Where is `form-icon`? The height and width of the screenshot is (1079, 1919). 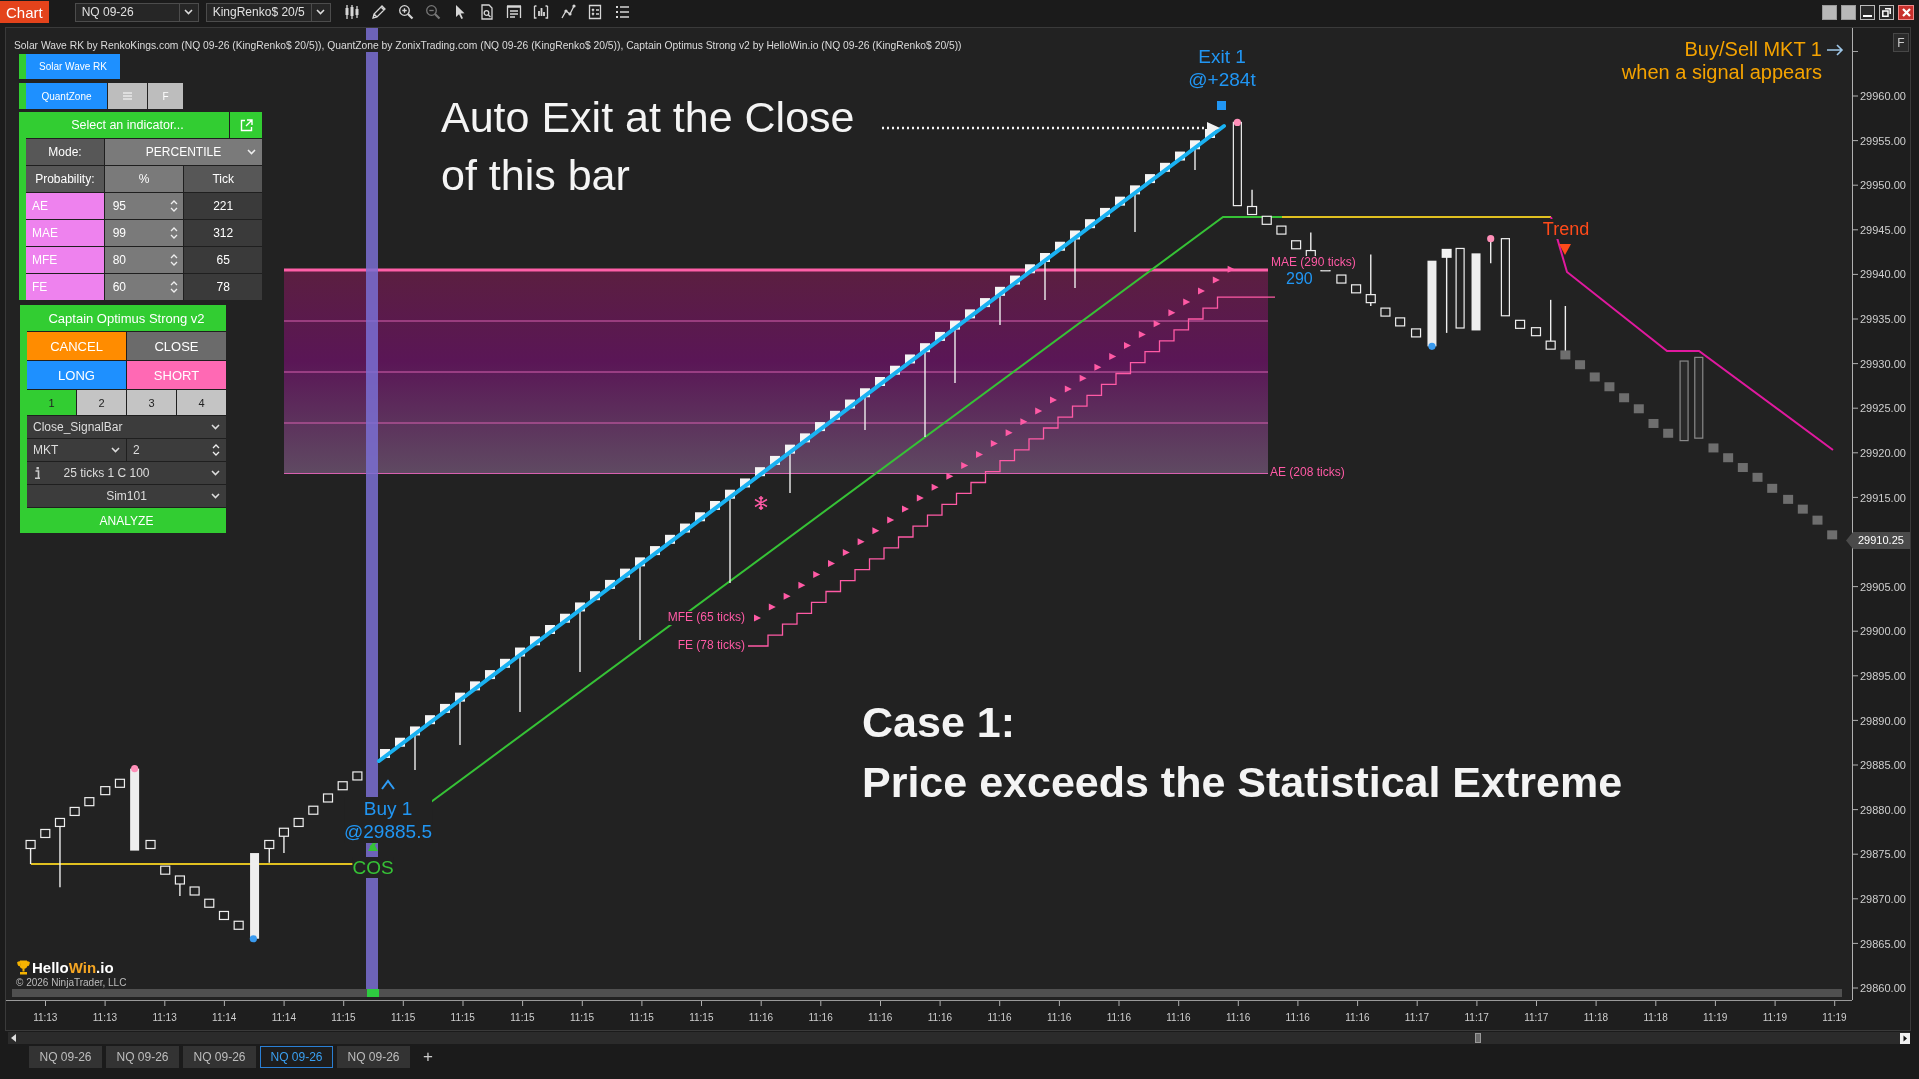 form-icon is located at coordinates (594, 12).